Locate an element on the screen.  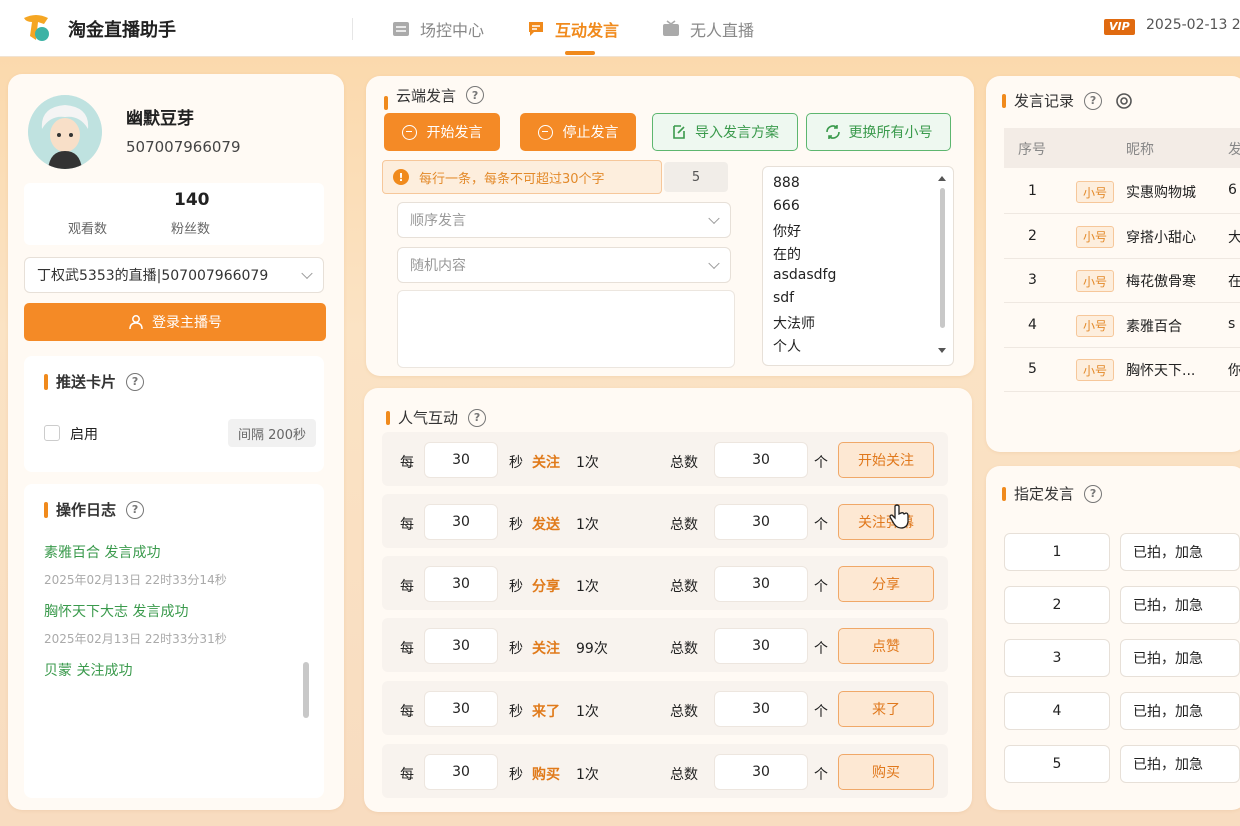
cloud-speech-title: 云端发言 ? is located at coordinates (434, 95).